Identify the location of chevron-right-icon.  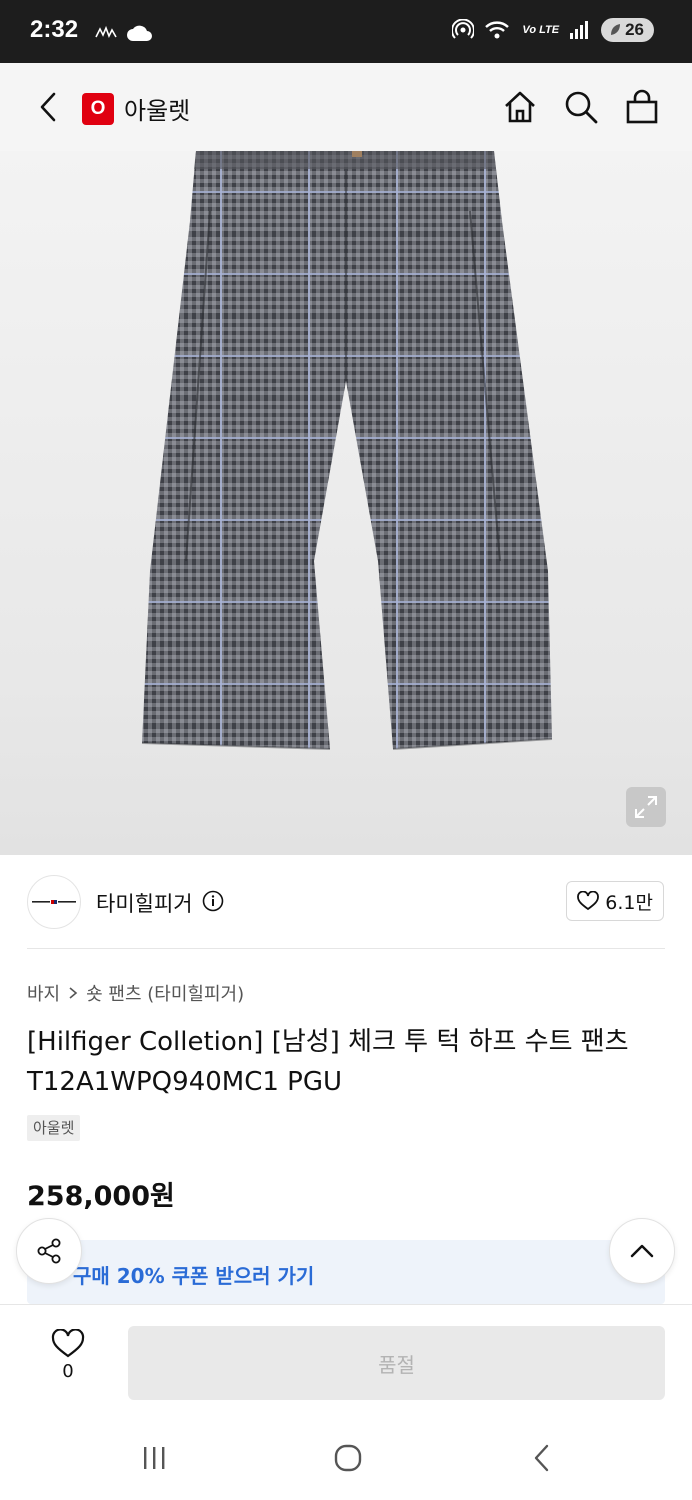
(73, 993).